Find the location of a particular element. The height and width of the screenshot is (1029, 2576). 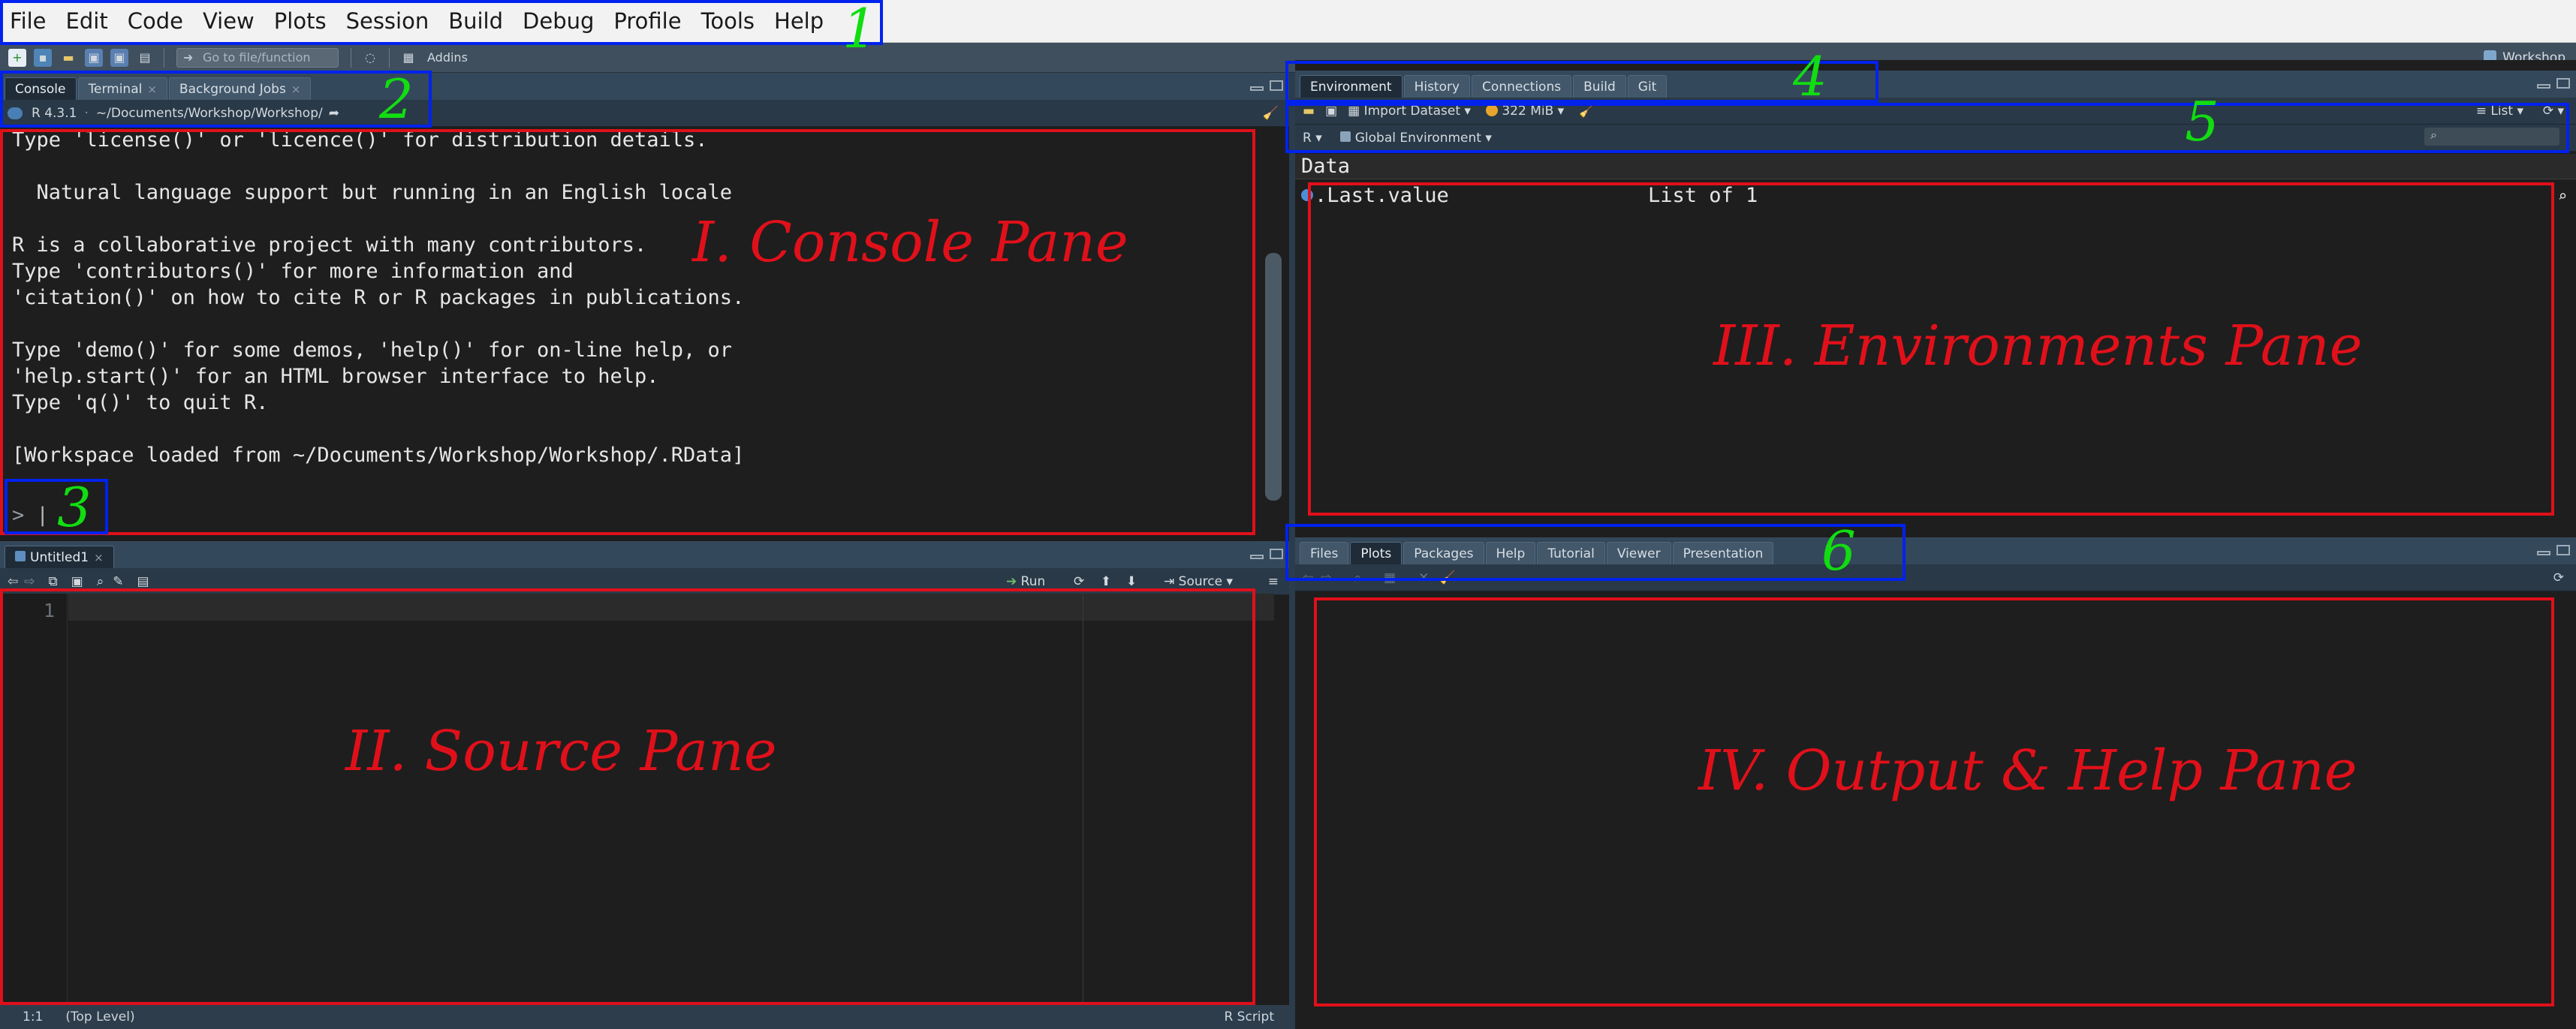

back-icon: ⇦ is located at coordinates (13, 581).